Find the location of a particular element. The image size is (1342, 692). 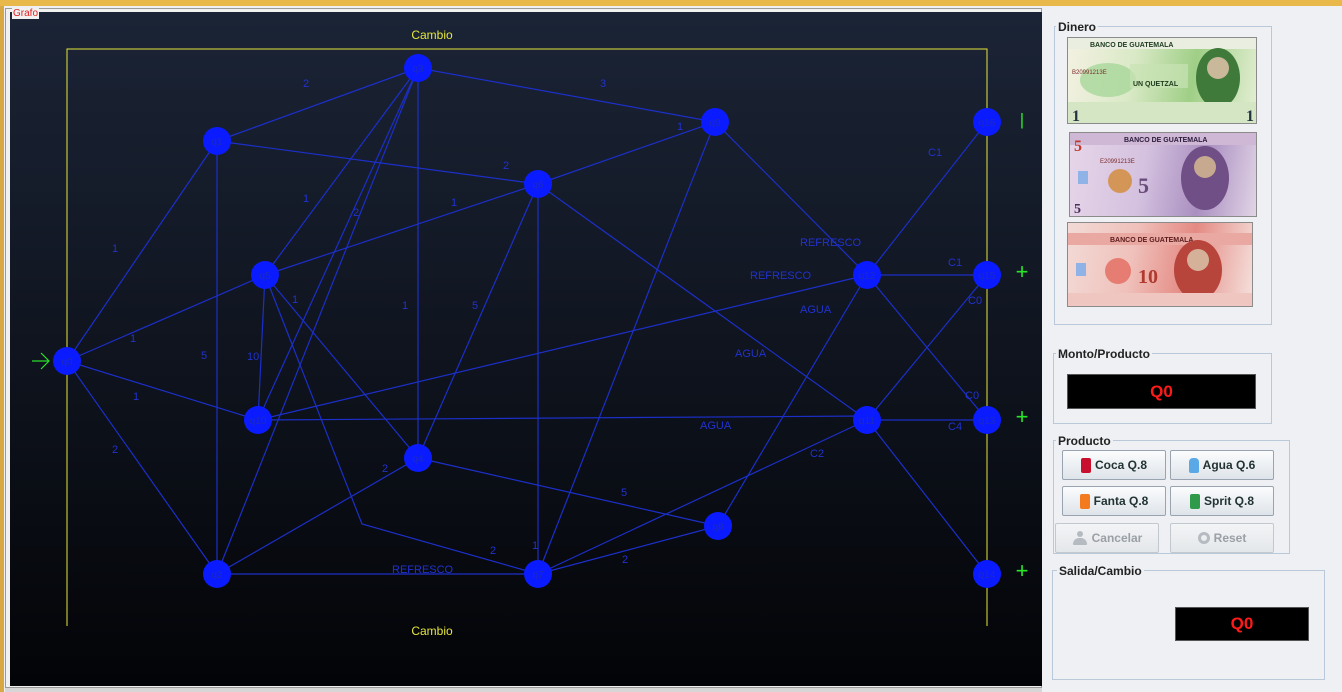

node-q4: q4 is located at coordinates (418, 458).